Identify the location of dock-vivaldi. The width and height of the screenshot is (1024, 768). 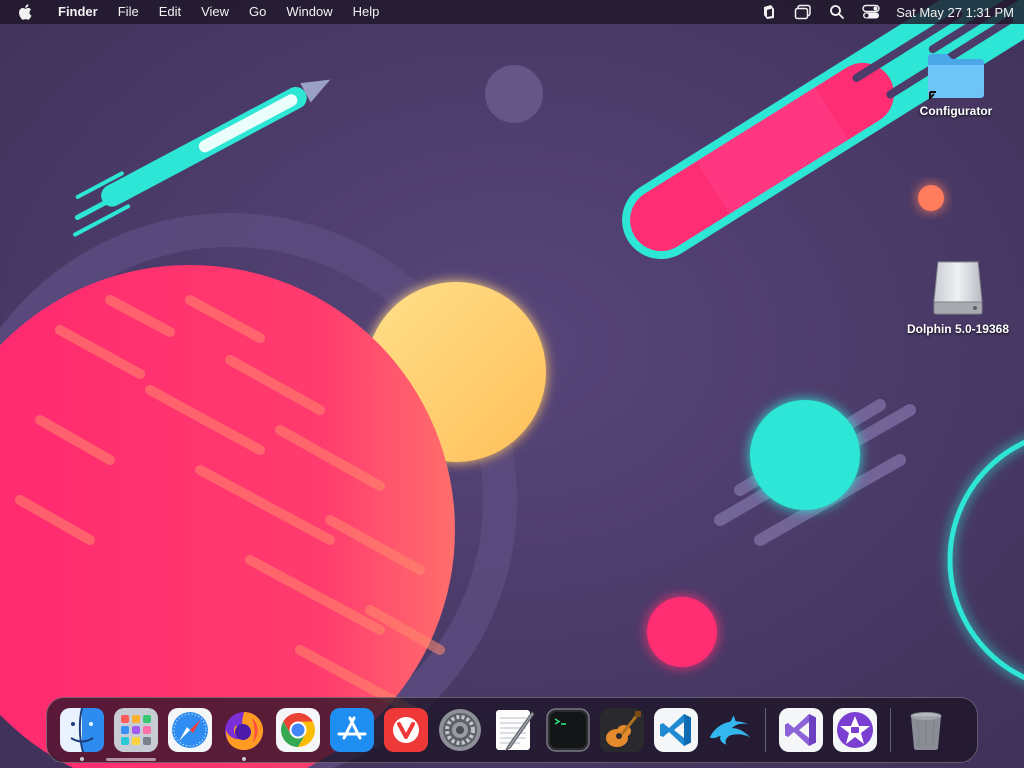
(406, 730).